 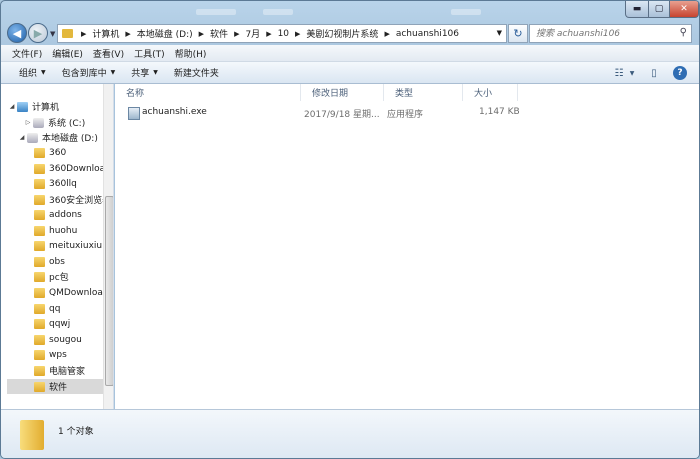 What do you see at coordinates (80, 168) in the screenshot?
I see `sidebar-item-label: 360Download` at bounding box center [80, 168].